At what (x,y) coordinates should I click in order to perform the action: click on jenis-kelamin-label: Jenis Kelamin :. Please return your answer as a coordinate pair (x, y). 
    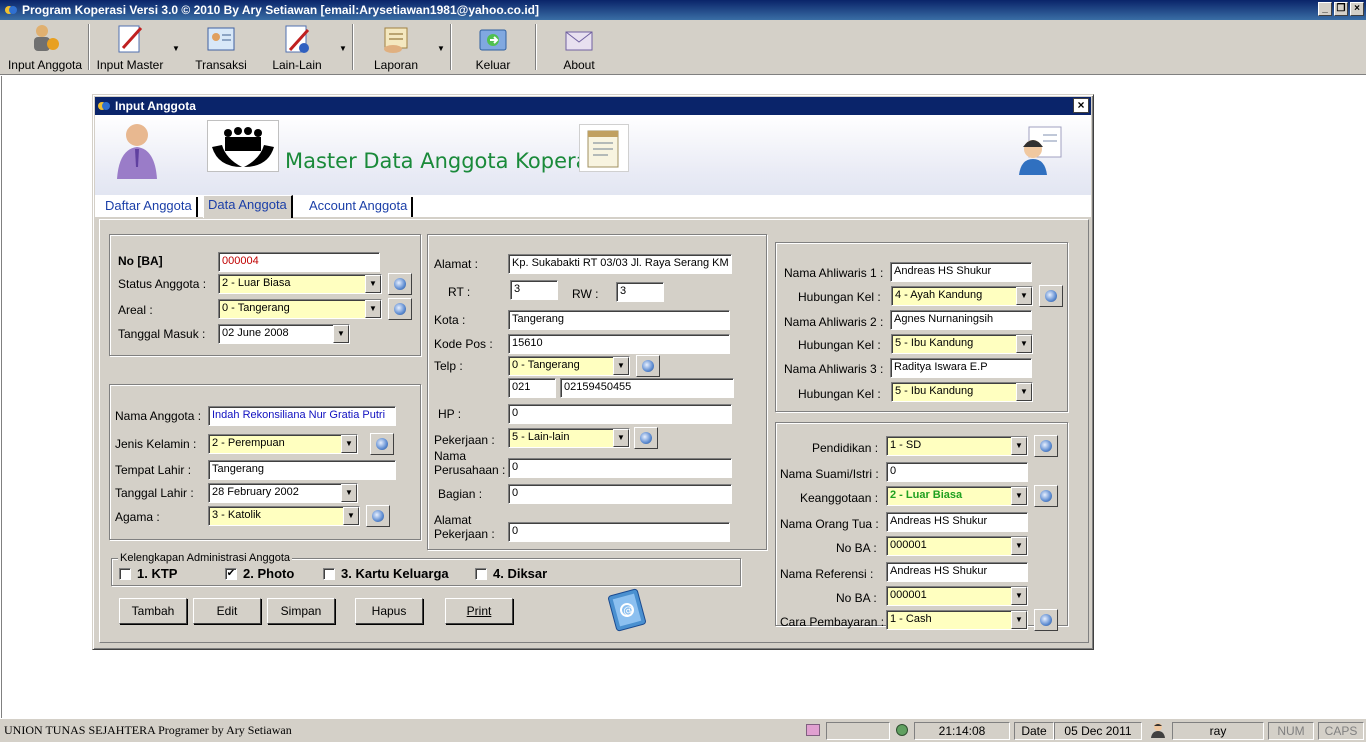
    Looking at the image, I should click on (156, 444).